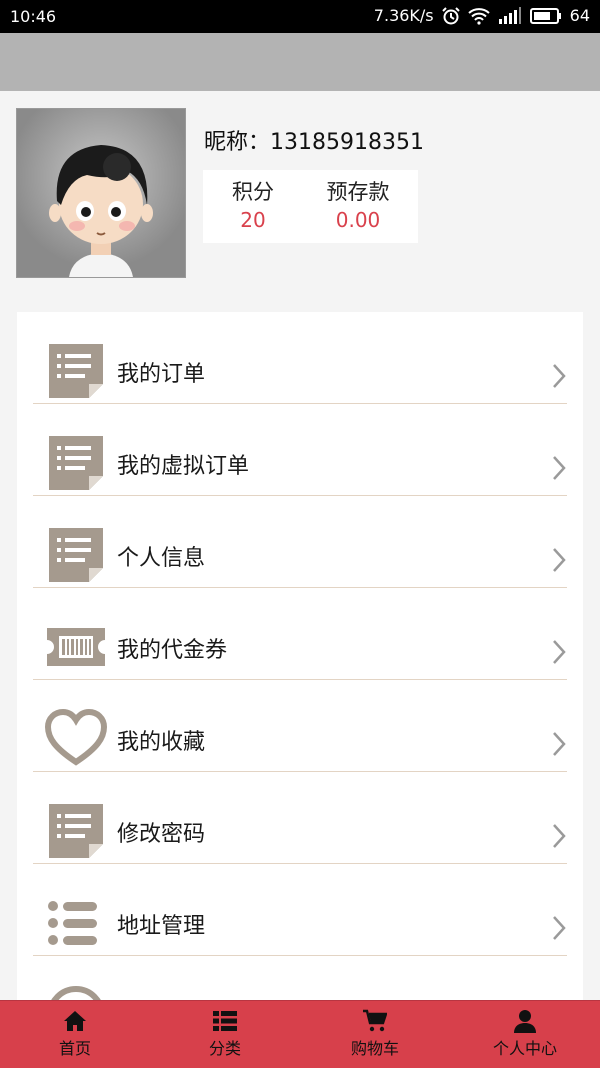 The image size is (600, 1068). Describe the element at coordinates (224, 1048) in the screenshot. I see `tab-label: 分类` at that location.